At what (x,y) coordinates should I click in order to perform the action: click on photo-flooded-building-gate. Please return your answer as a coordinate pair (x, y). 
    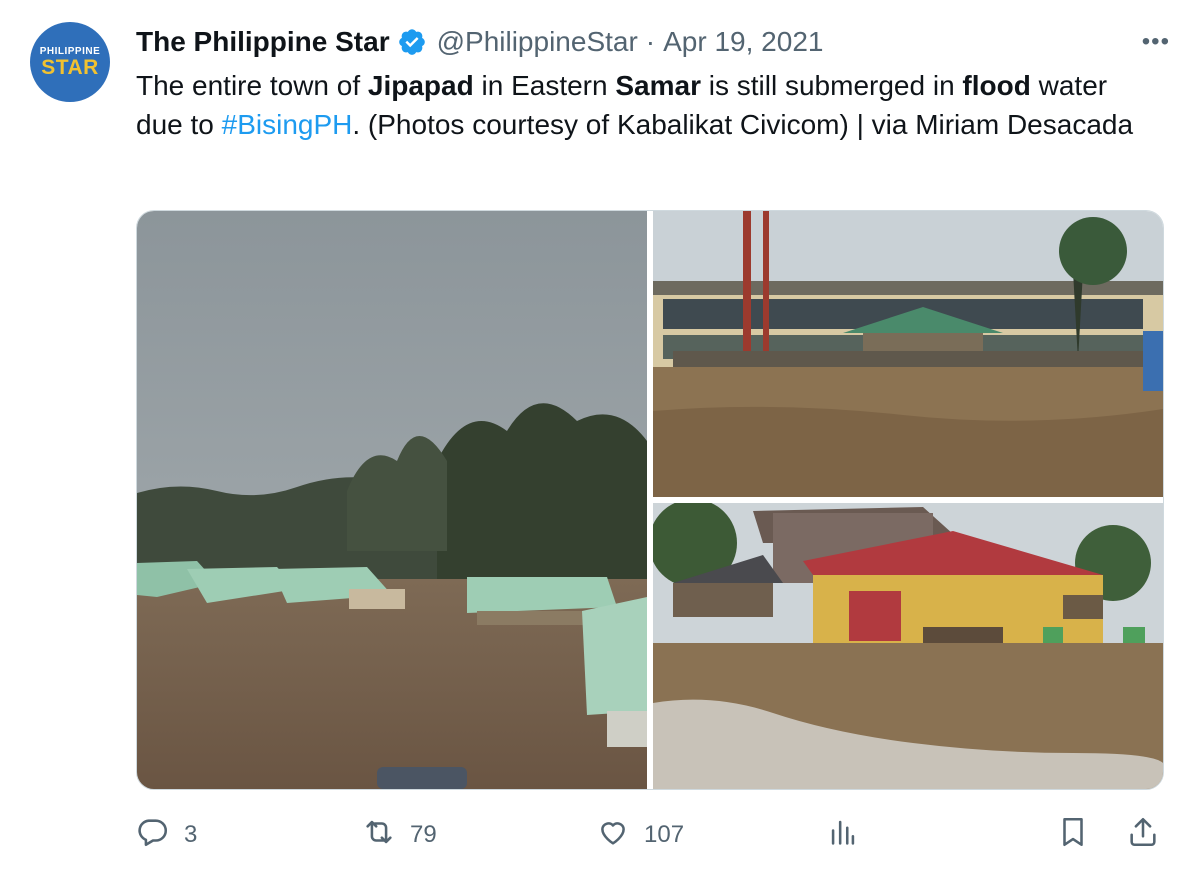
    Looking at the image, I should click on (908, 354).